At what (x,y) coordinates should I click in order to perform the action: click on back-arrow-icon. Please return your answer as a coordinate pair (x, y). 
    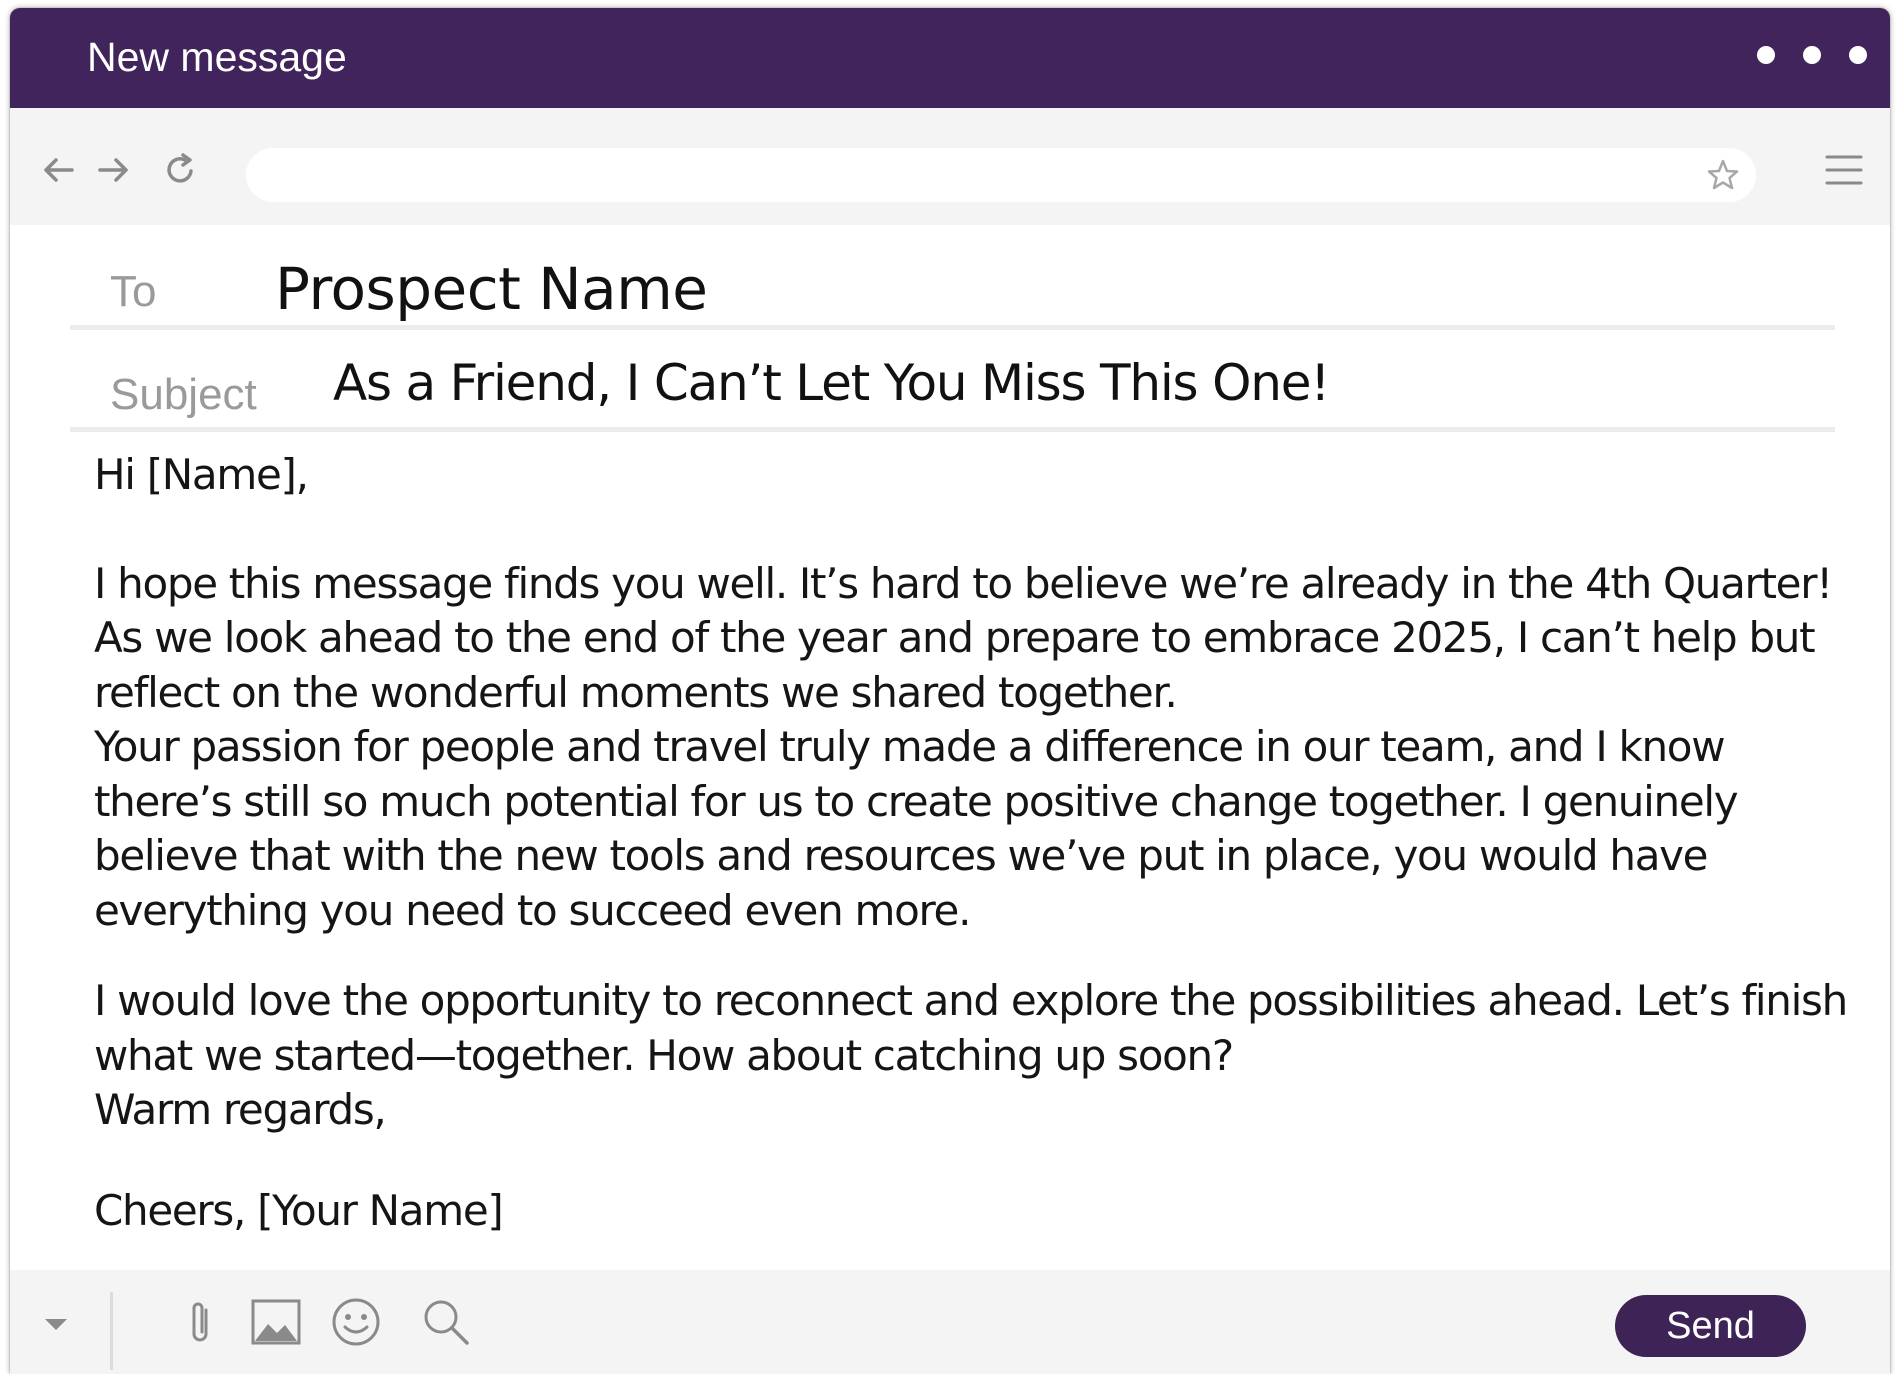
    Looking at the image, I should click on (58, 170).